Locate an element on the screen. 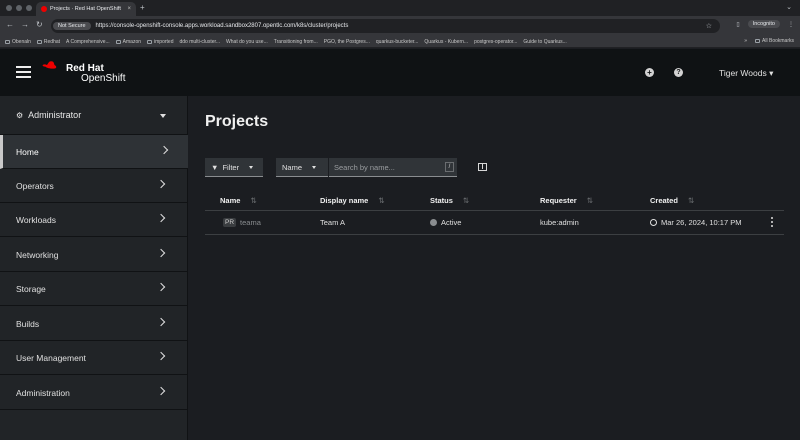  incognito-badge: Incognito is located at coordinates (763, 24).